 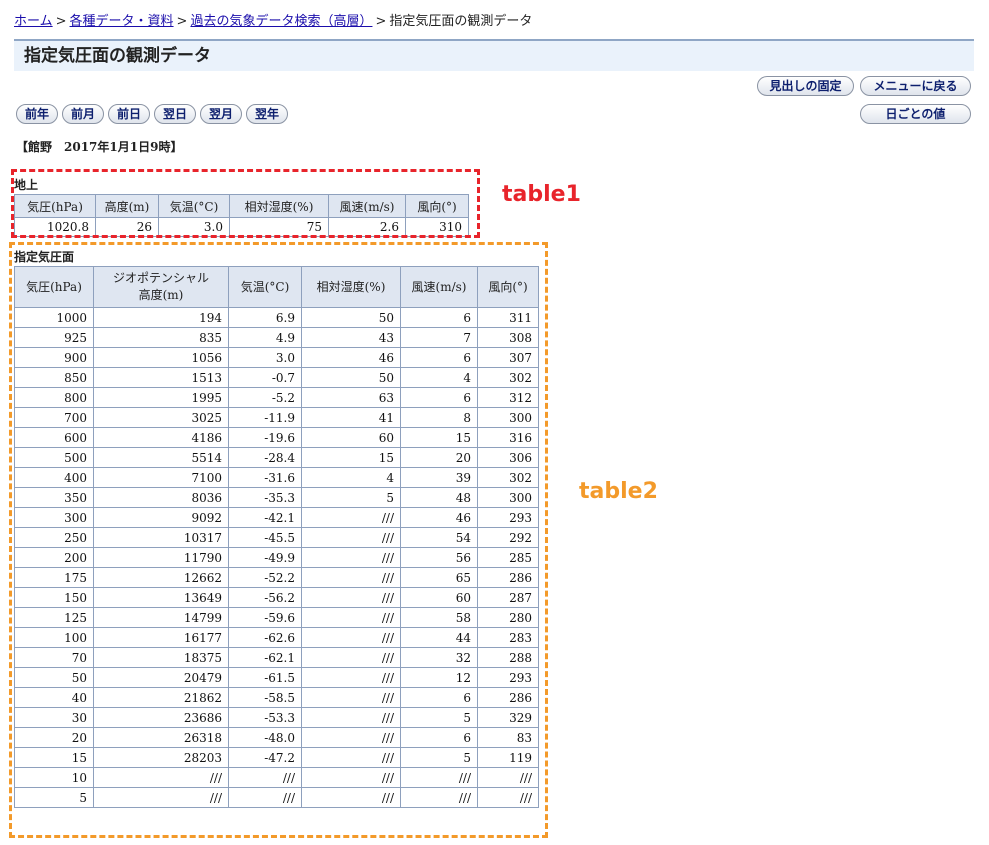 What do you see at coordinates (221, 114) in the screenshot?
I see `next-month-button: 翌月` at bounding box center [221, 114].